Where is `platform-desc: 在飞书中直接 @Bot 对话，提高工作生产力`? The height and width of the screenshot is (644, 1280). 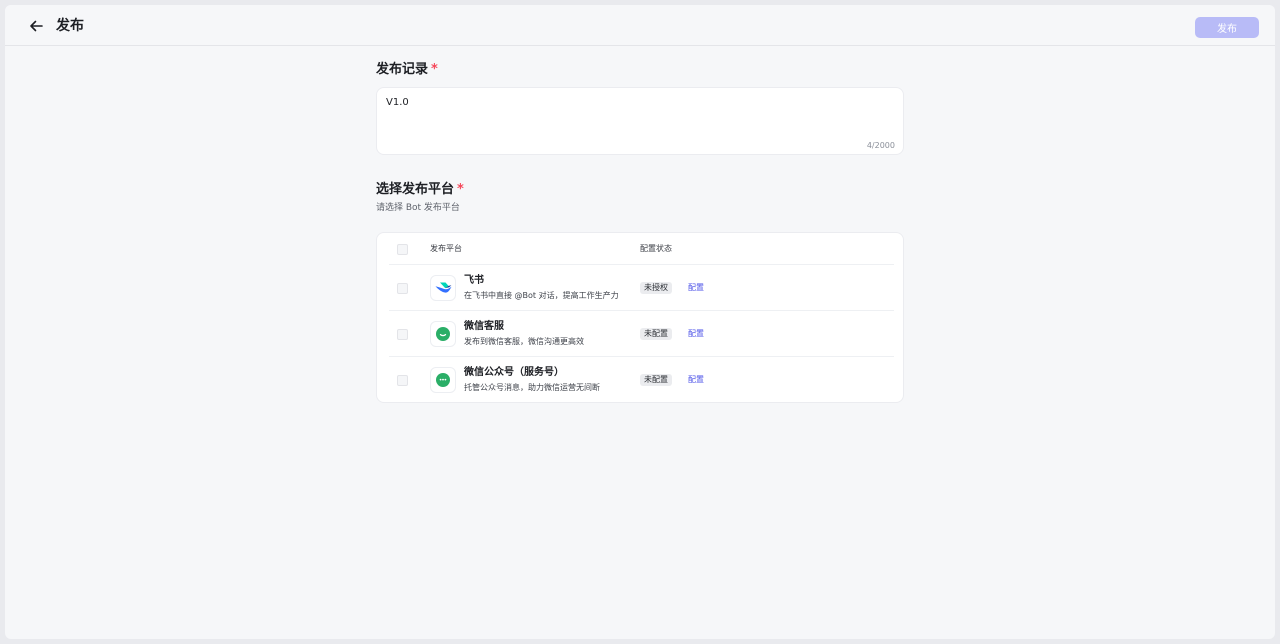 platform-desc: 在飞书中直接 @Bot 对话，提高工作生产力 is located at coordinates (541, 295).